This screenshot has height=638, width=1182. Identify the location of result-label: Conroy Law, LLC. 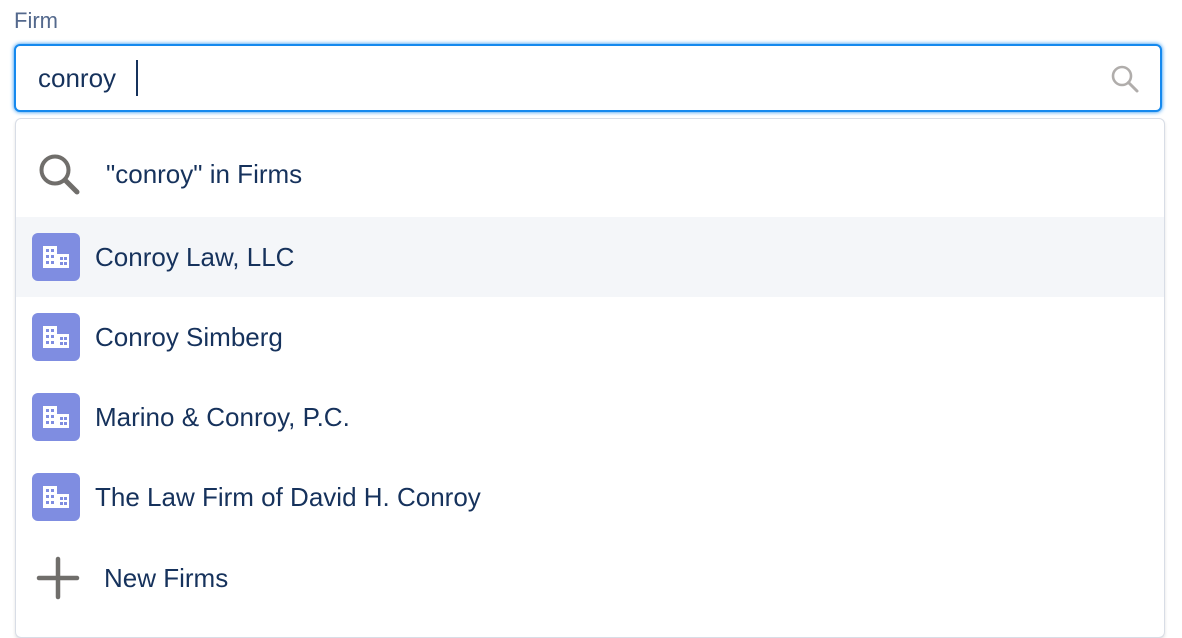
(195, 256).